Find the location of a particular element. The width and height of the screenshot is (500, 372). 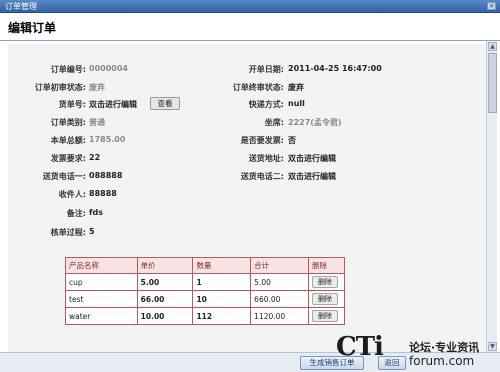

open-date-label: 开单日期: is located at coordinates (266, 69).